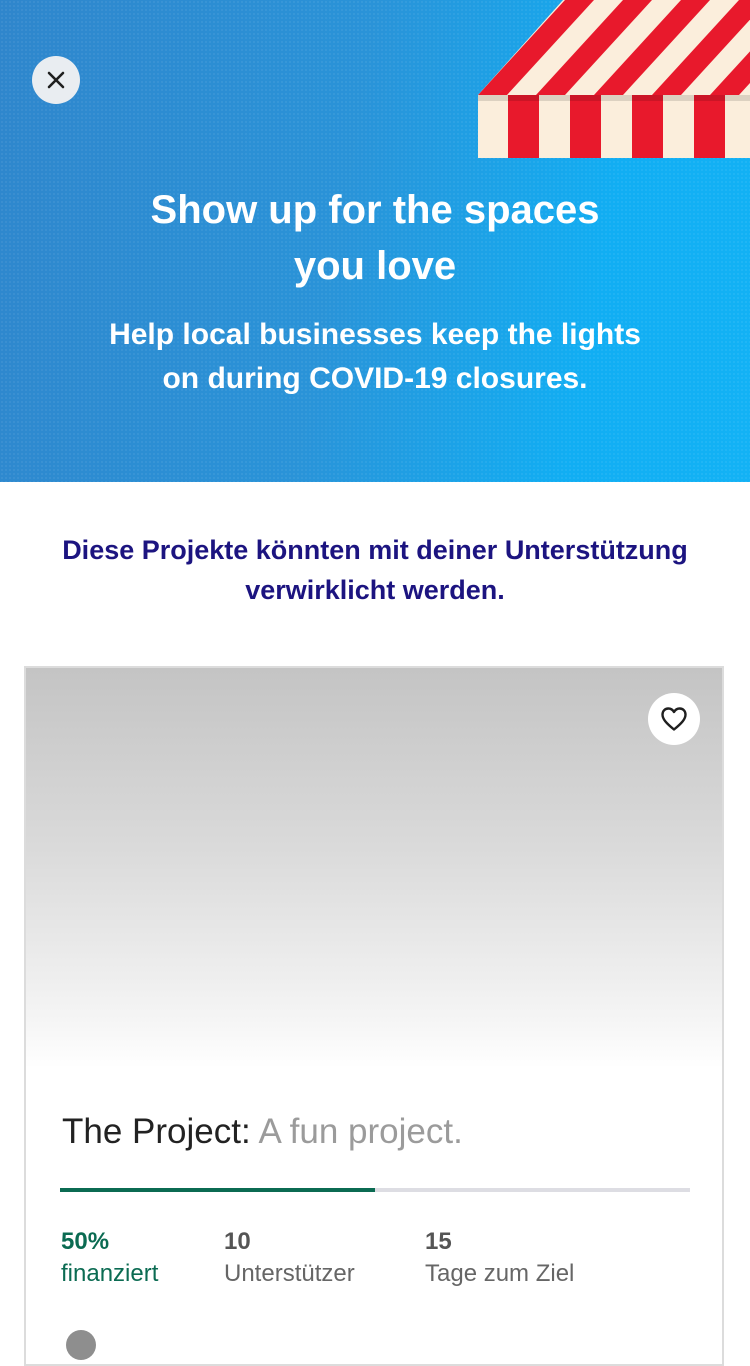 The height and width of the screenshot is (1366, 750). I want to click on project-title: The Project: A fun project., so click(377, 1132).